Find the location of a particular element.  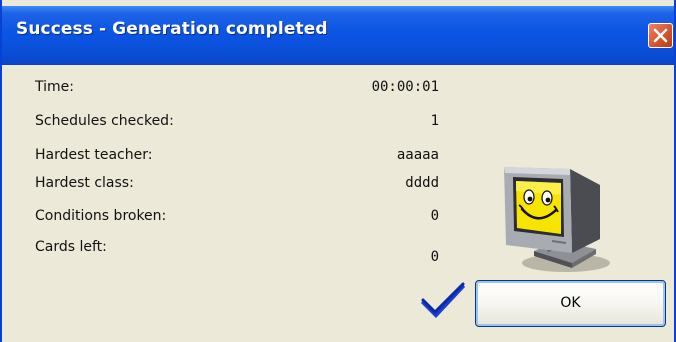

stat-label: Time: is located at coordinates (54, 87).